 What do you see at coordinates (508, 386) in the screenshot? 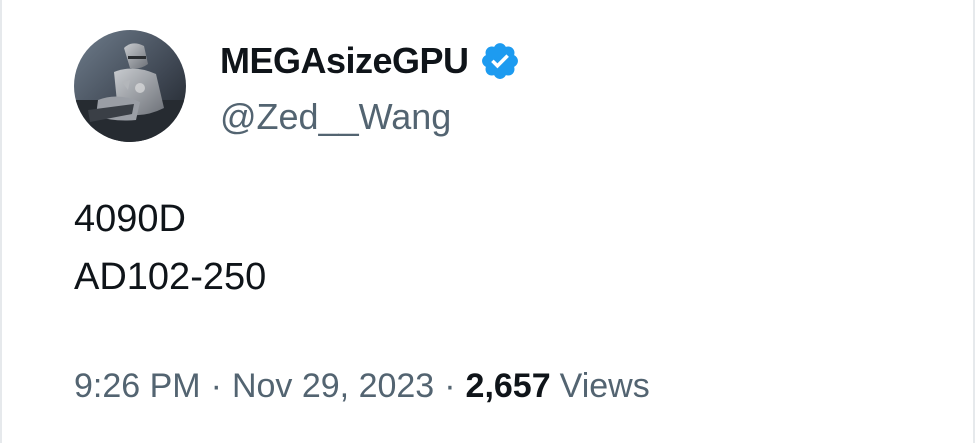
I see `views-count: 2,657` at bounding box center [508, 386].